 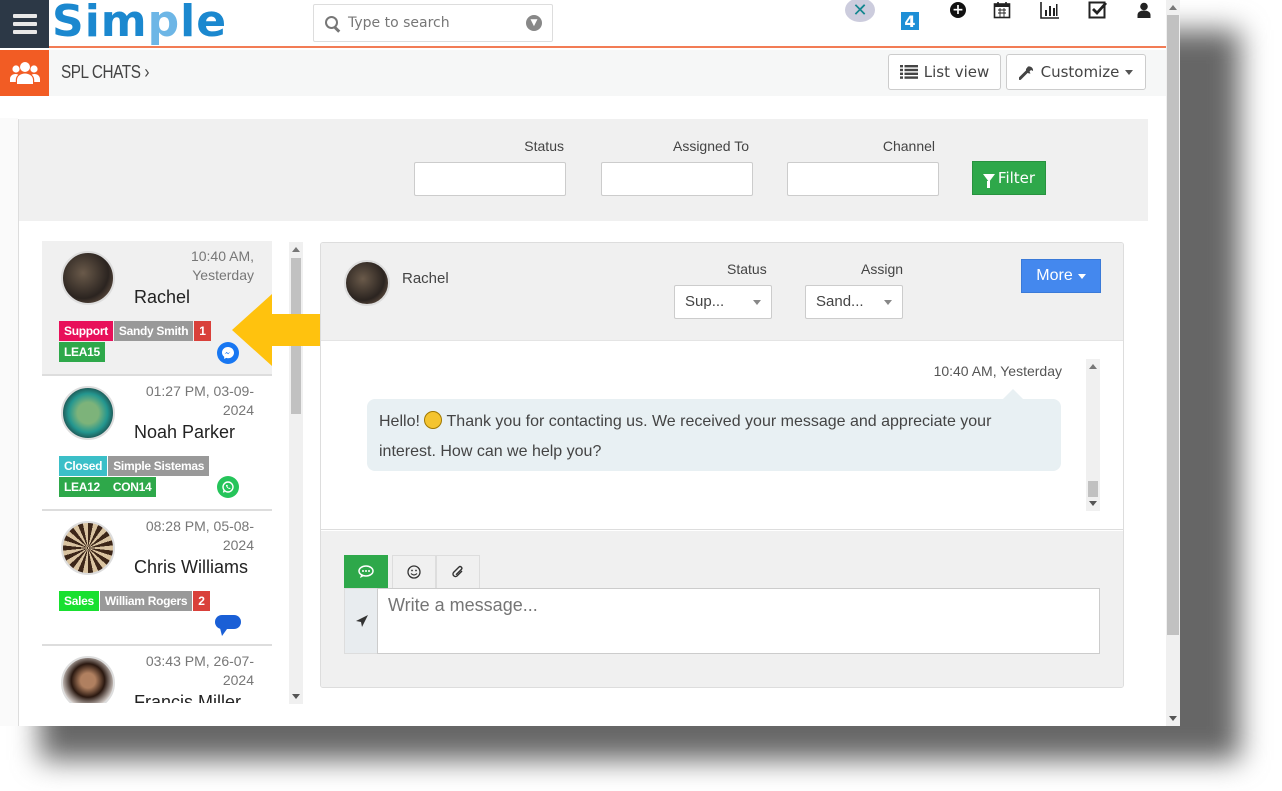 What do you see at coordinates (997, 371) in the screenshot?
I see `message-timestamp: 10:40 AM, Yesterday` at bounding box center [997, 371].